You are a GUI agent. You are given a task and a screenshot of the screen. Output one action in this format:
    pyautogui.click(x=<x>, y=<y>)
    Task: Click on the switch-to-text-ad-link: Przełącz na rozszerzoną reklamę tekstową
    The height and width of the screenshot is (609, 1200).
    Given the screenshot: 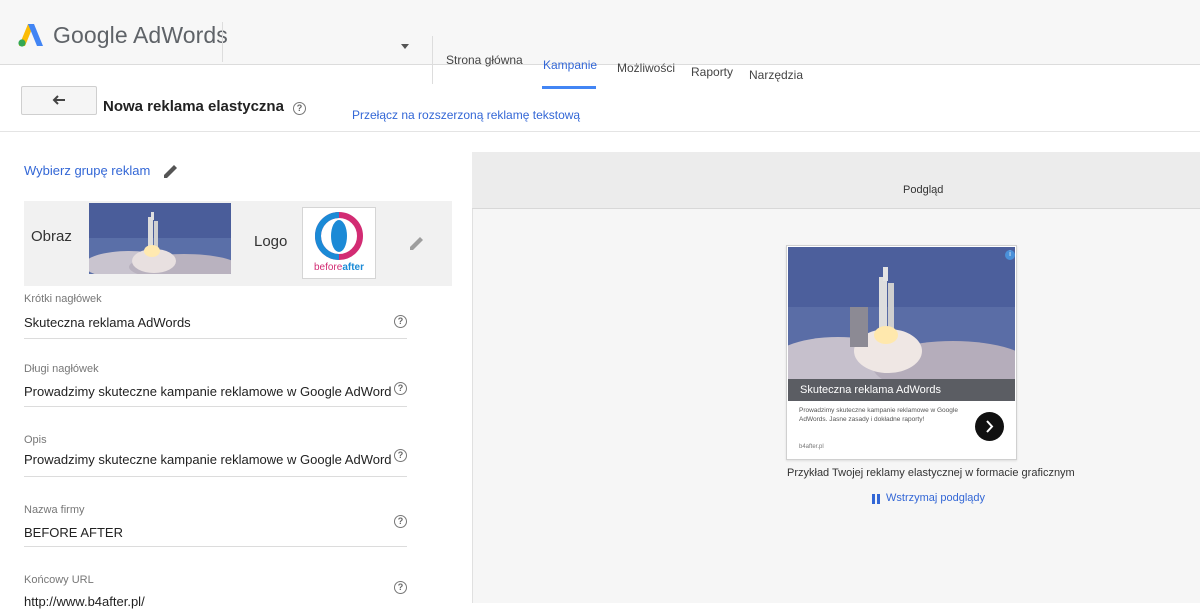 What is the action you would take?
    pyautogui.click(x=466, y=115)
    